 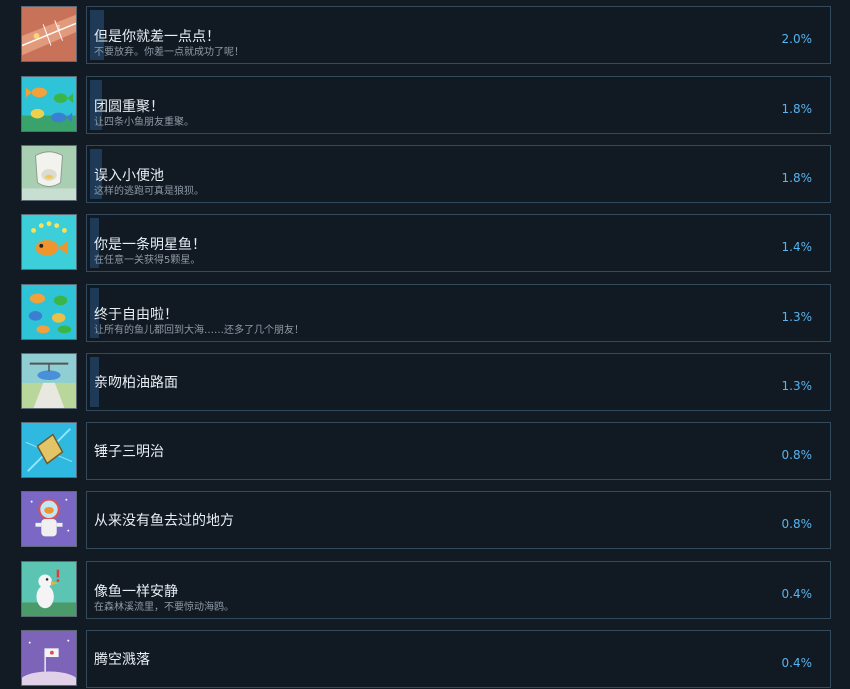 What do you see at coordinates (144, 122) in the screenshot?
I see `achievement-description: 让四条小鱼朋友重聚。` at bounding box center [144, 122].